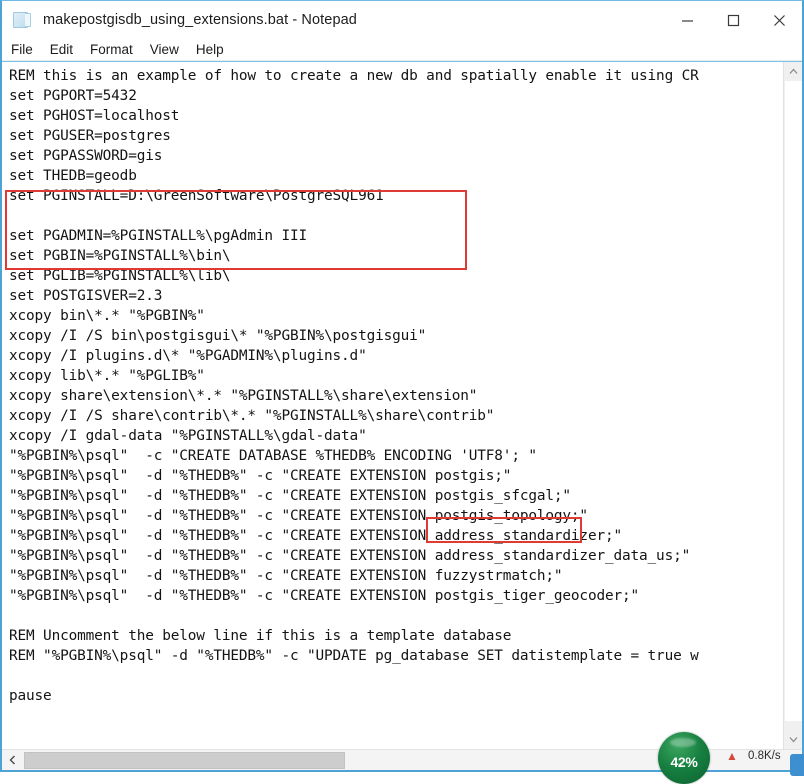 The width and height of the screenshot is (804, 784). I want to click on code-line: set PGADMIN=%PGINSTALL%\pgAdmin III, so click(158, 236).